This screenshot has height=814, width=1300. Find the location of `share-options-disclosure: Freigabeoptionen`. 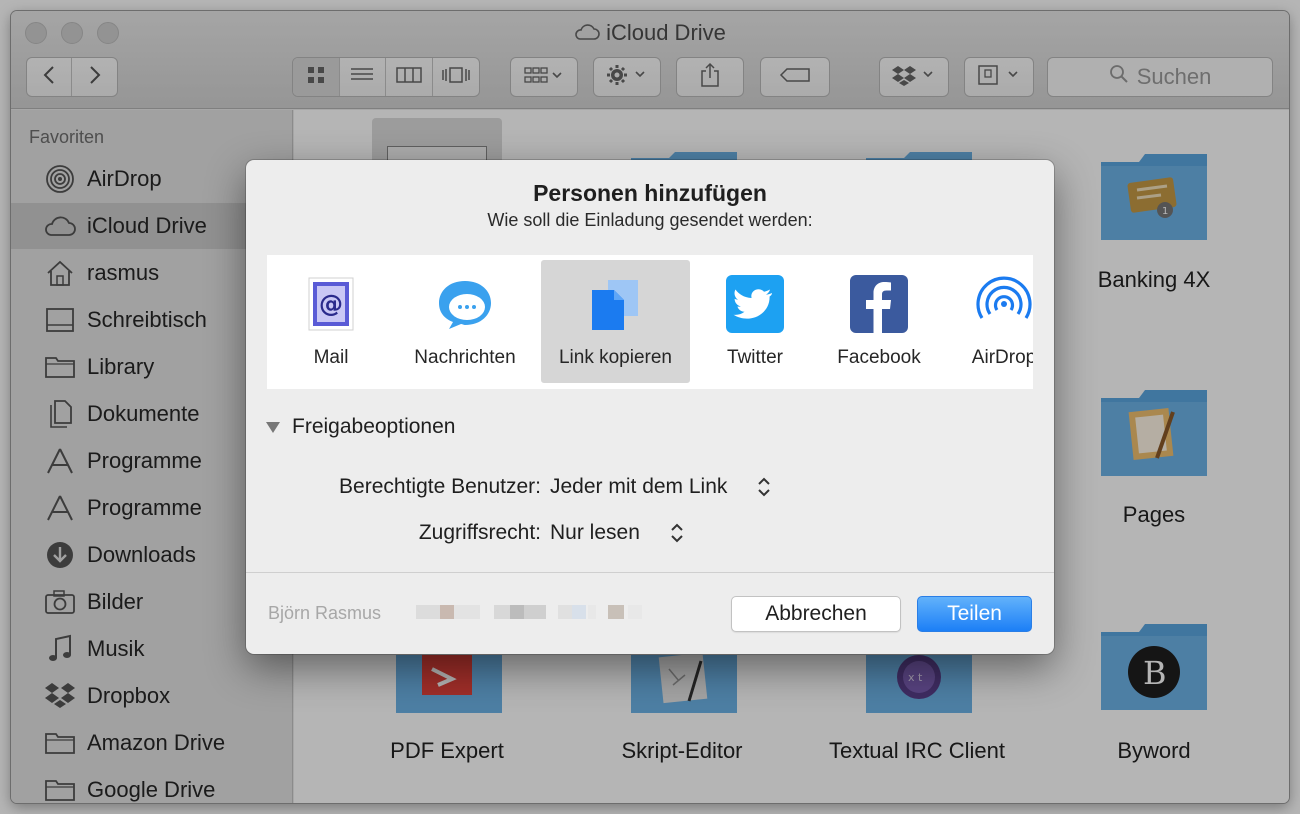

share-options-disclosure: Freigabeoptionen is located at coordinates (360, 427).